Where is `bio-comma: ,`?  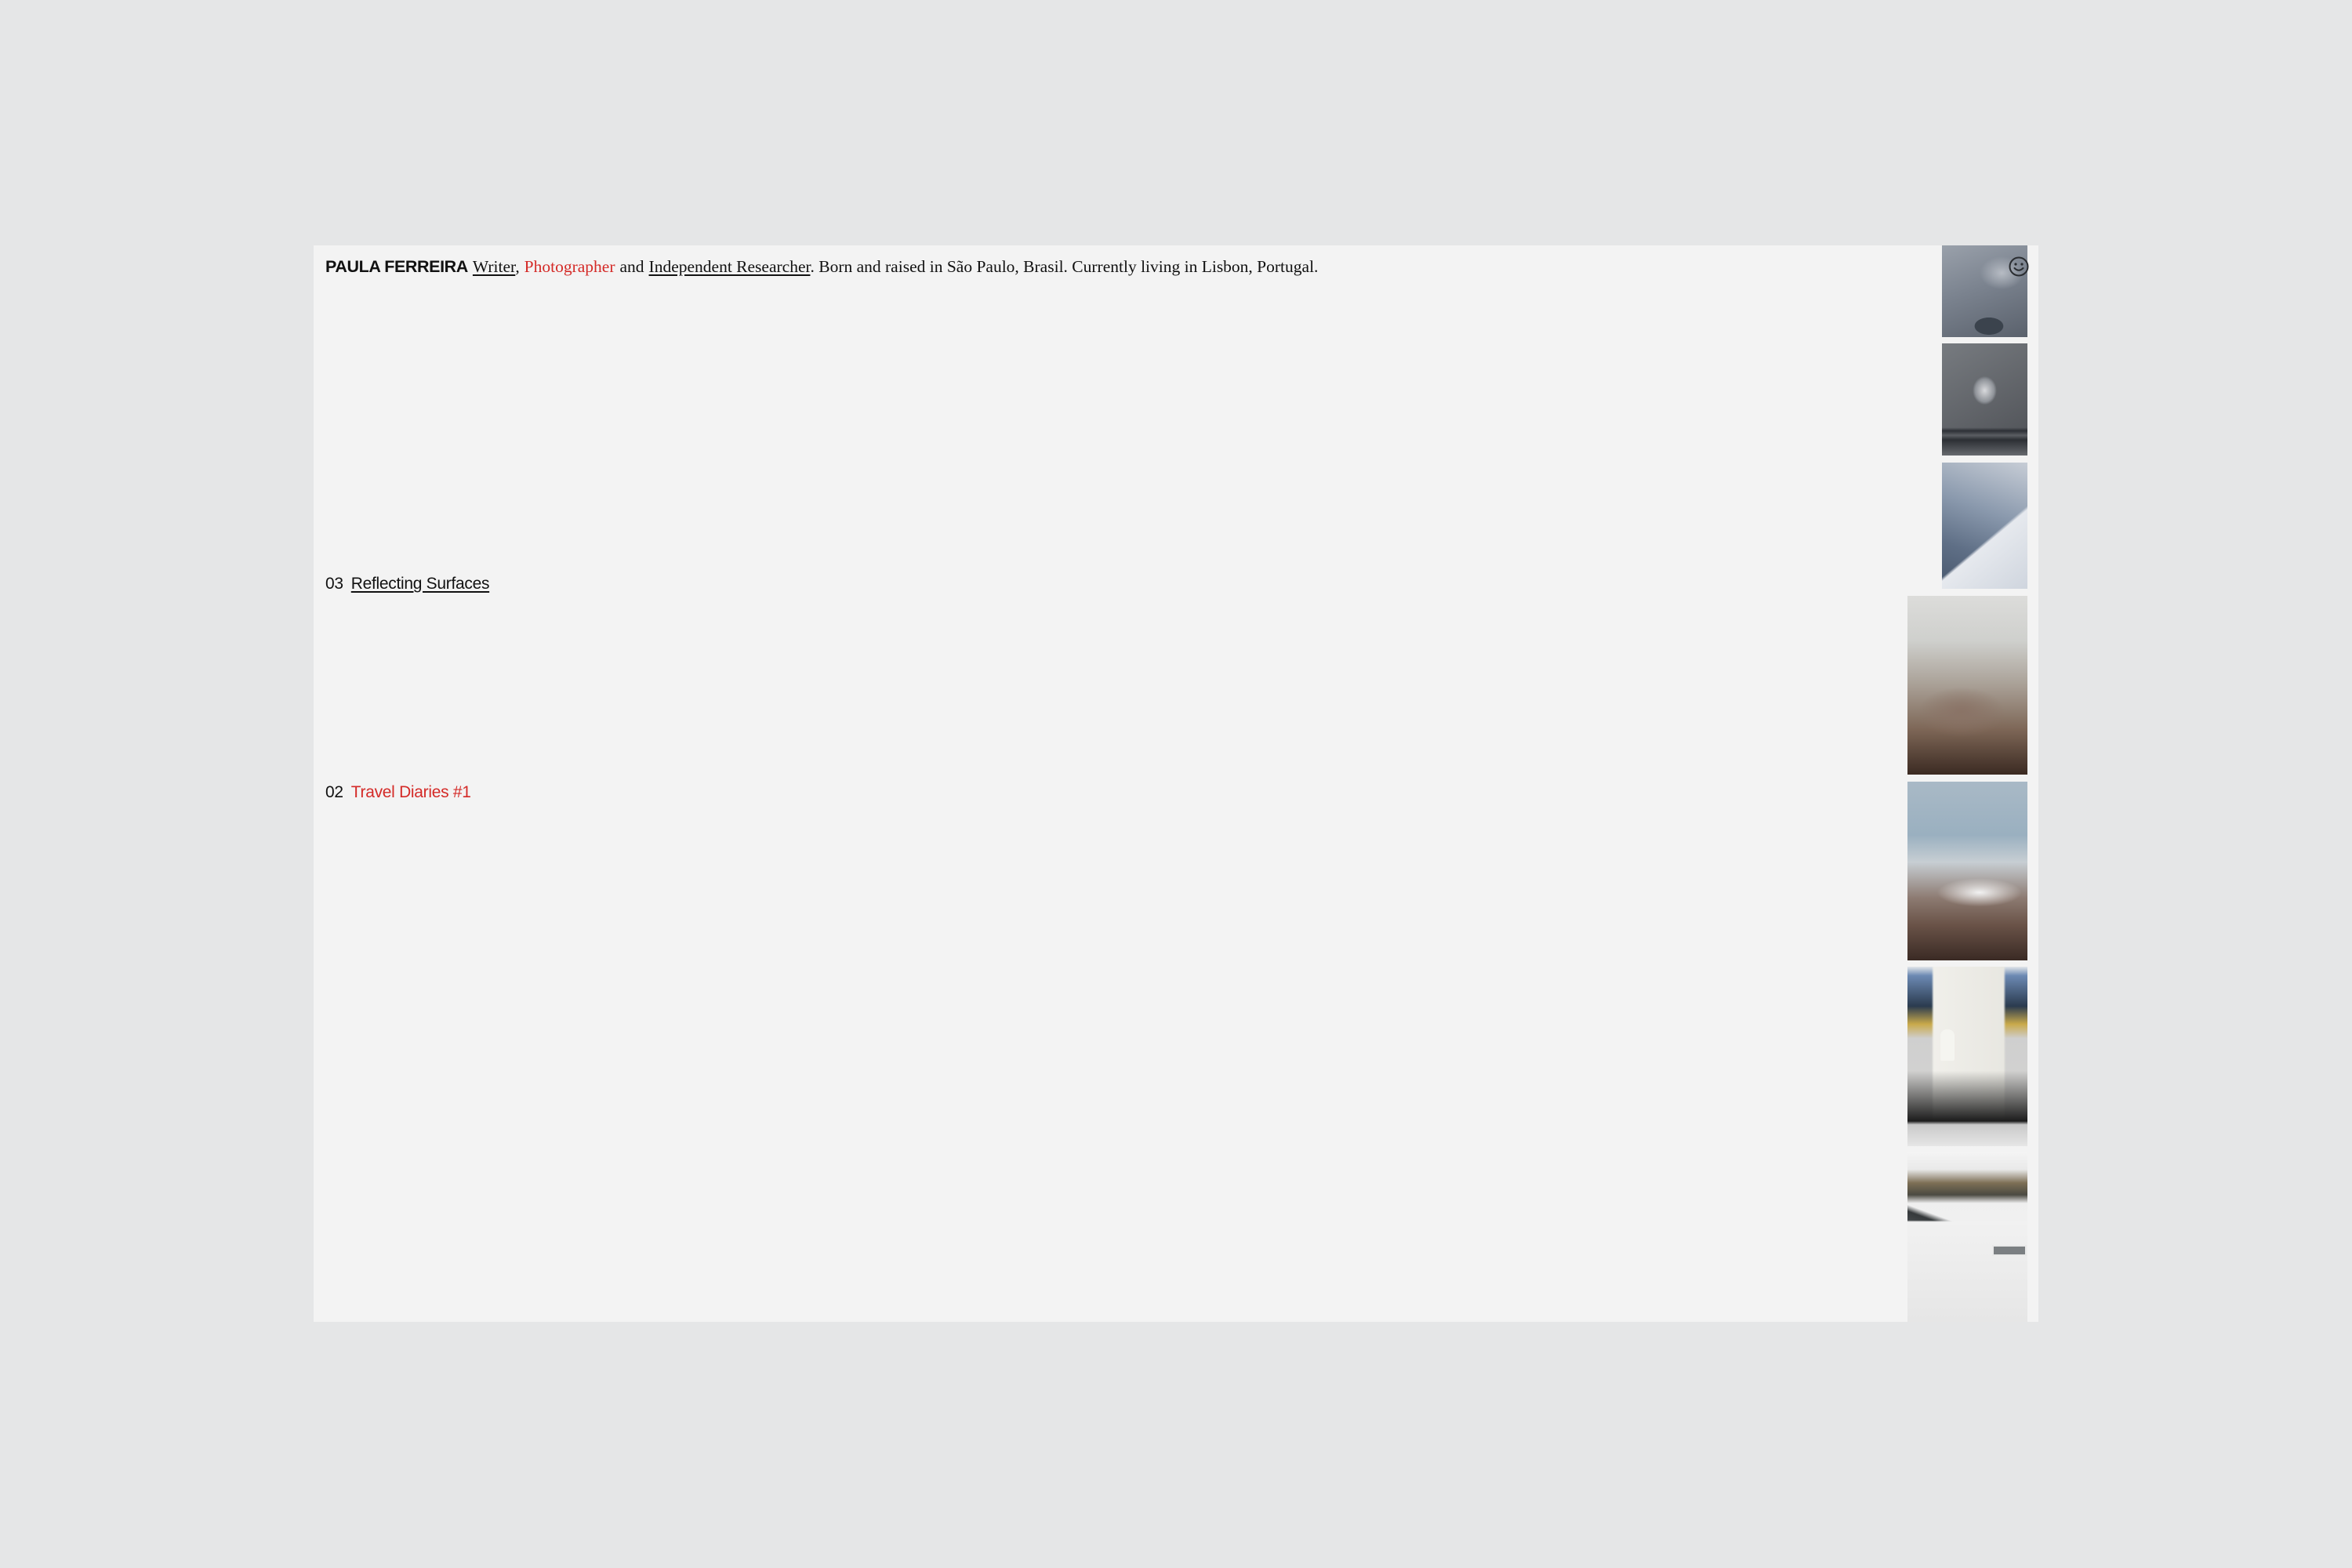
bio-comma: , is located at coordinates (517, 266).